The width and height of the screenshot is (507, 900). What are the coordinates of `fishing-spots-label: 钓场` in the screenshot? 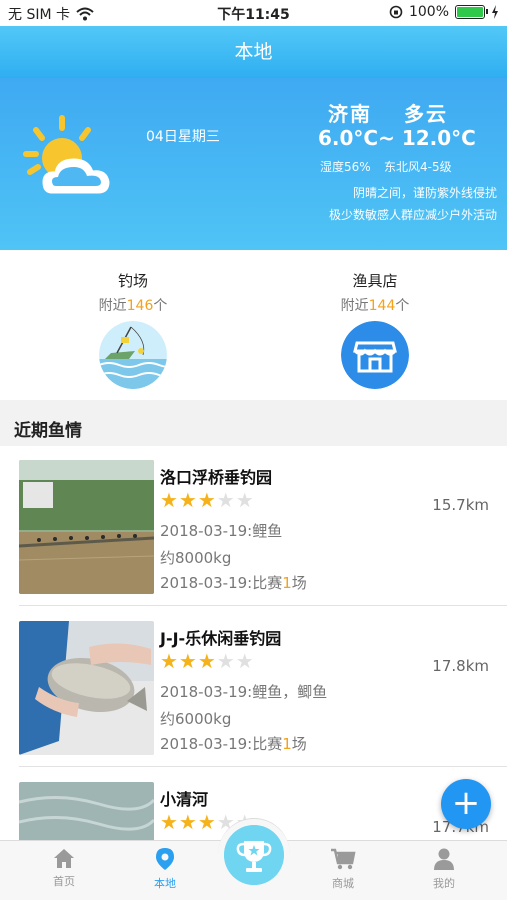 It's located at (132, 281).